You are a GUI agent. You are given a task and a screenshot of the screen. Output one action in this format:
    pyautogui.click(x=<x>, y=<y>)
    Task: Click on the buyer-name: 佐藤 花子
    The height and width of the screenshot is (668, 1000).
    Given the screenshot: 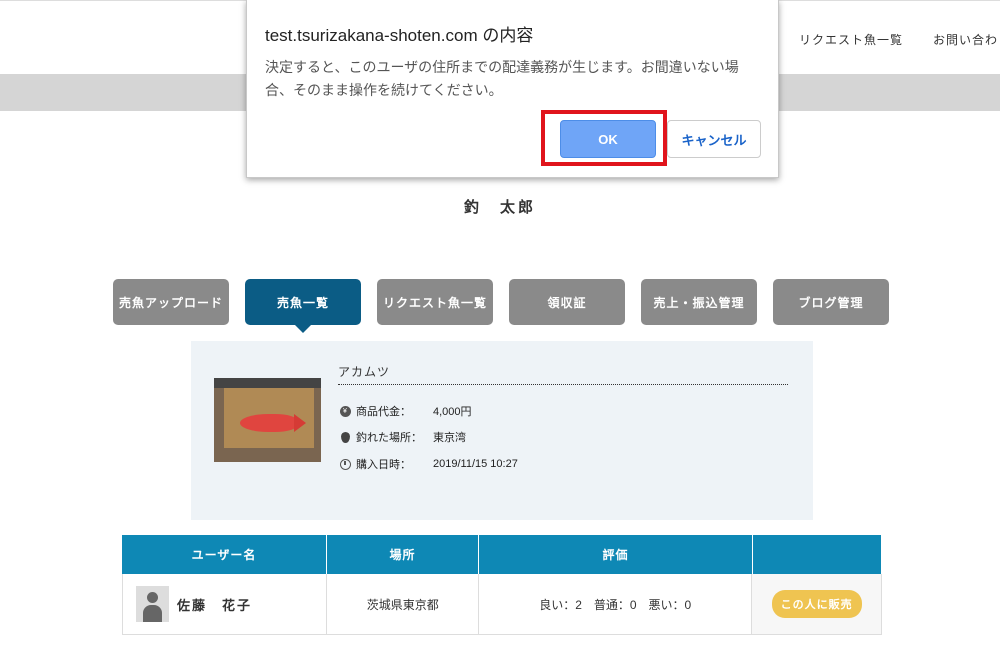 What is the action you would take?
    pyautogui.click(x=214, y=604)
    